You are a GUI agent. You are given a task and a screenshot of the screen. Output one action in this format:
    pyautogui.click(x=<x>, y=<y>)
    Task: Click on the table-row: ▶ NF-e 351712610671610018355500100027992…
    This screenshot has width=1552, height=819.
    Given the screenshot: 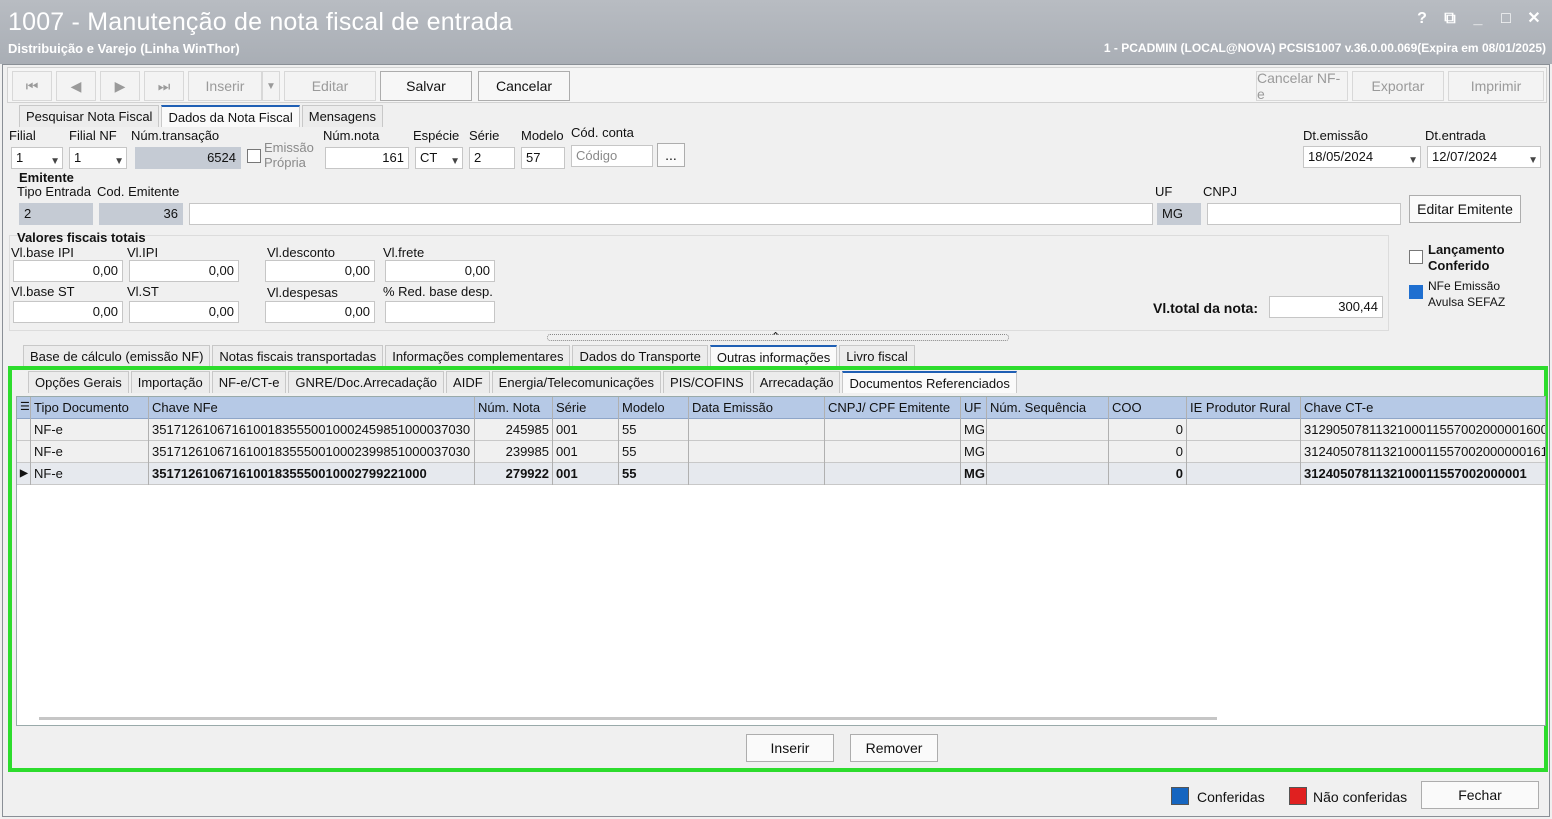 What is the action you would take?
    pyautogui.click(x=781, y=474)
    